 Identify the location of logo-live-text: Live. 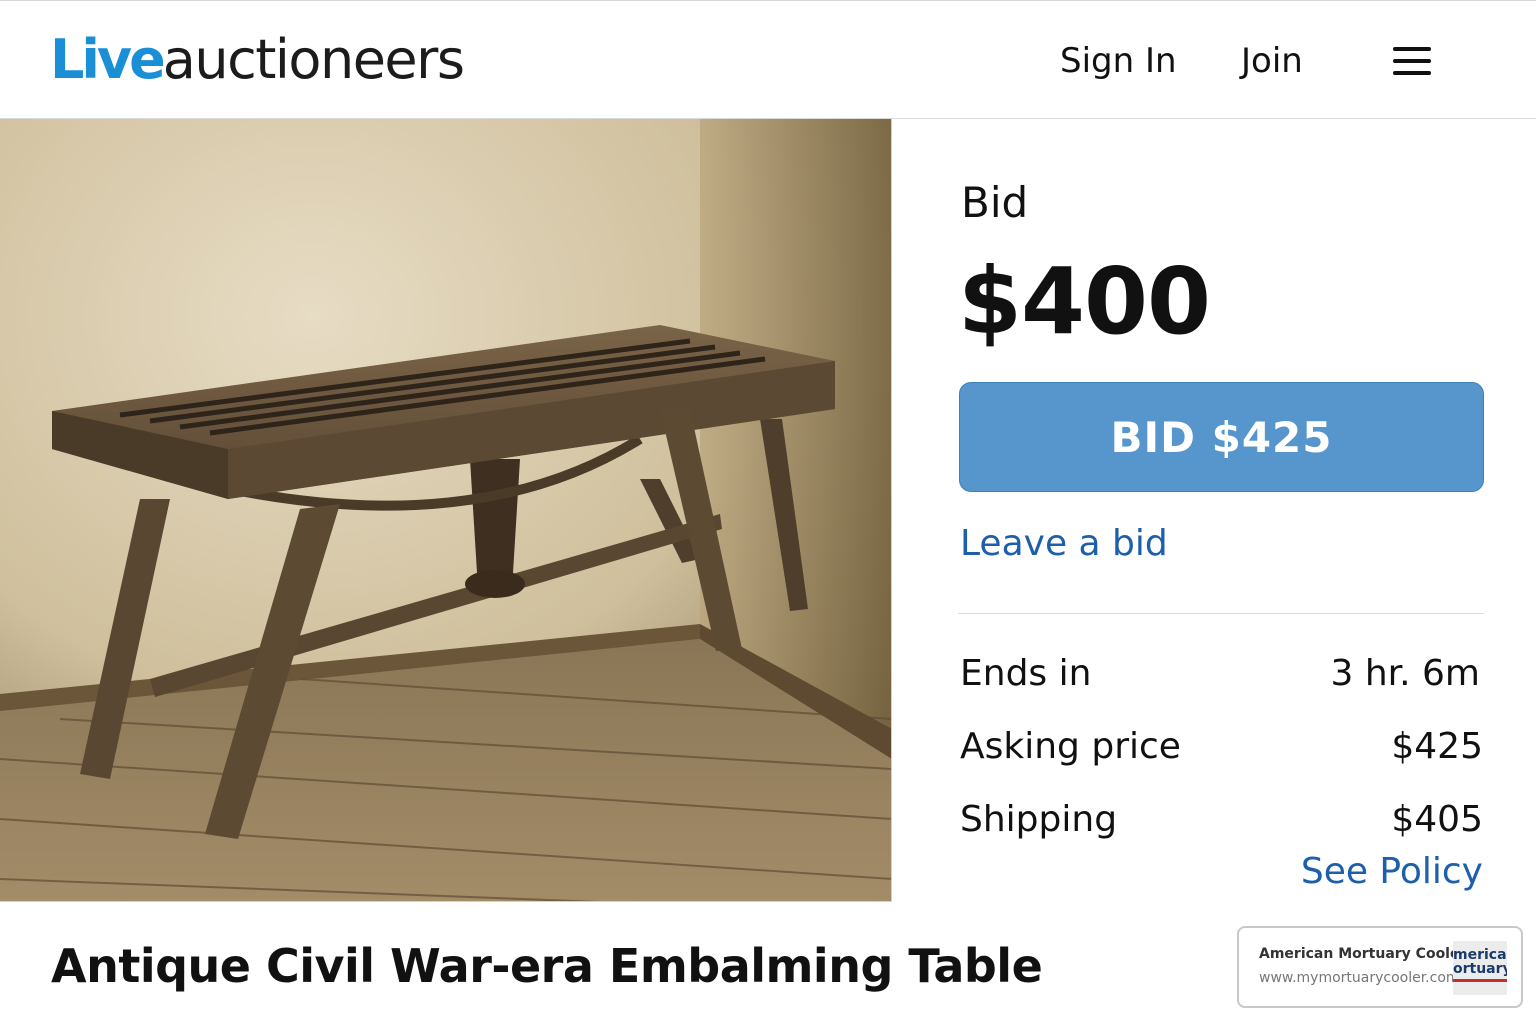
(108, 59).